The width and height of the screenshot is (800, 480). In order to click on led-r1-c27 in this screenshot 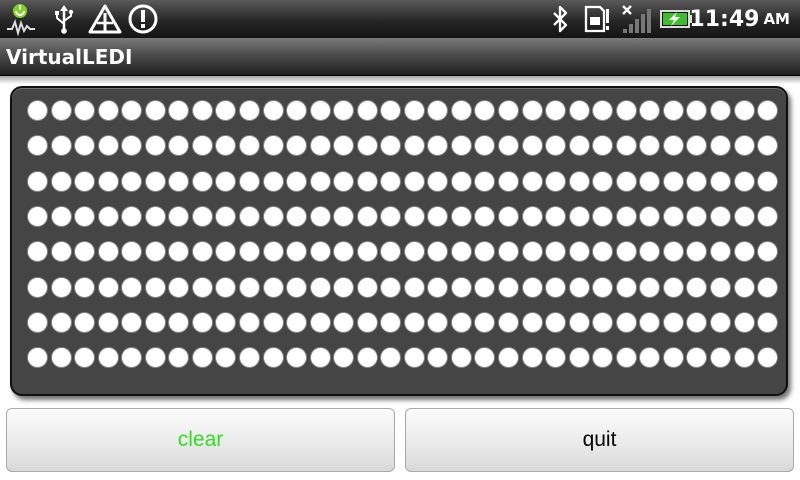, I will do `click(673, 146)`.